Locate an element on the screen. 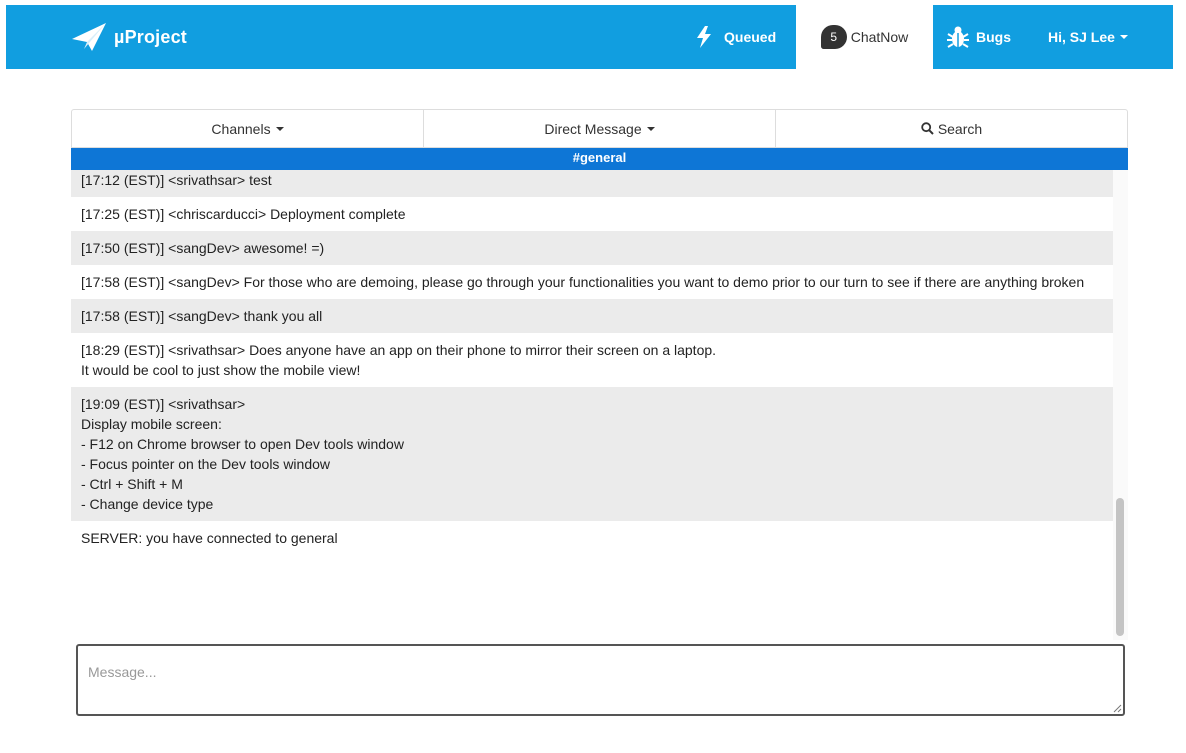 Image resolution: width=1186 pixels, height=753 pixels. brand-link: µProject is located at coordinates (128, 37).